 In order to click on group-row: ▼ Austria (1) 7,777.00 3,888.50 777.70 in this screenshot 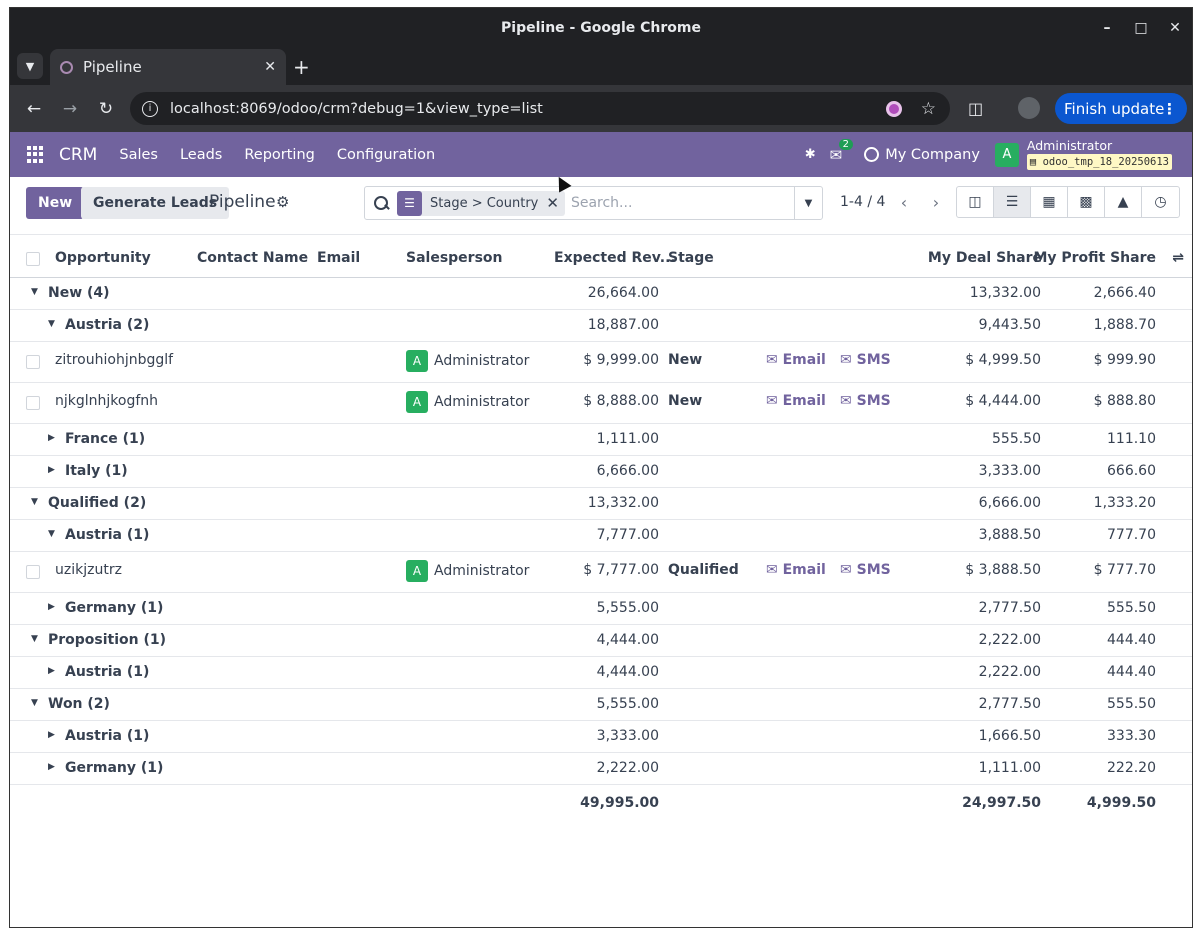, I will do `click(601, 536)`.